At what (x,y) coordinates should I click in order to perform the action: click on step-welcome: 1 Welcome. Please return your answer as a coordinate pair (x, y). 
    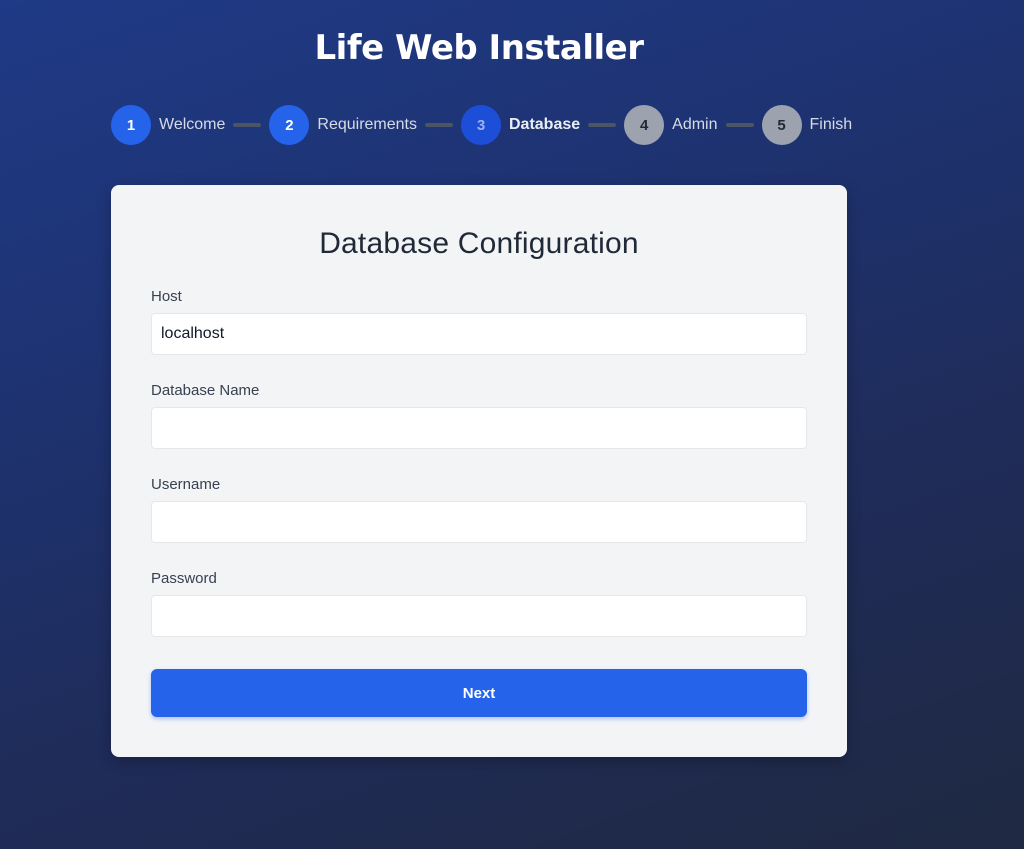
    Looking at the image, I should click on (168, 125).